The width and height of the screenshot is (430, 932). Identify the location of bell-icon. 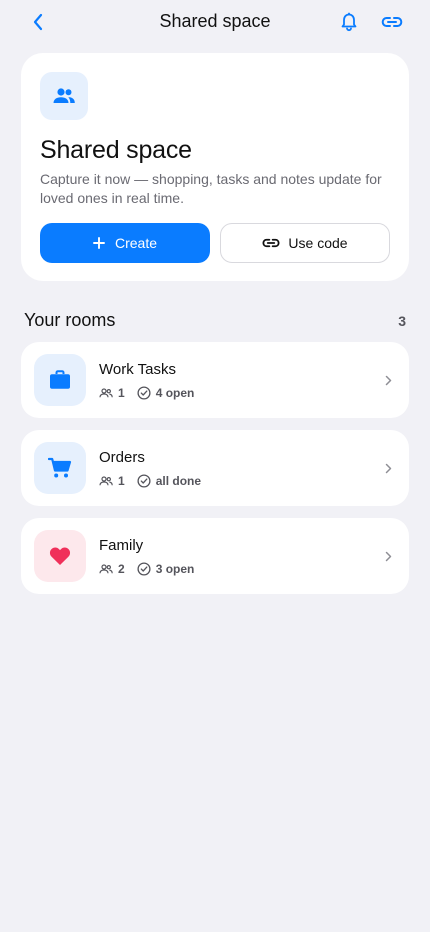
(349, 22).